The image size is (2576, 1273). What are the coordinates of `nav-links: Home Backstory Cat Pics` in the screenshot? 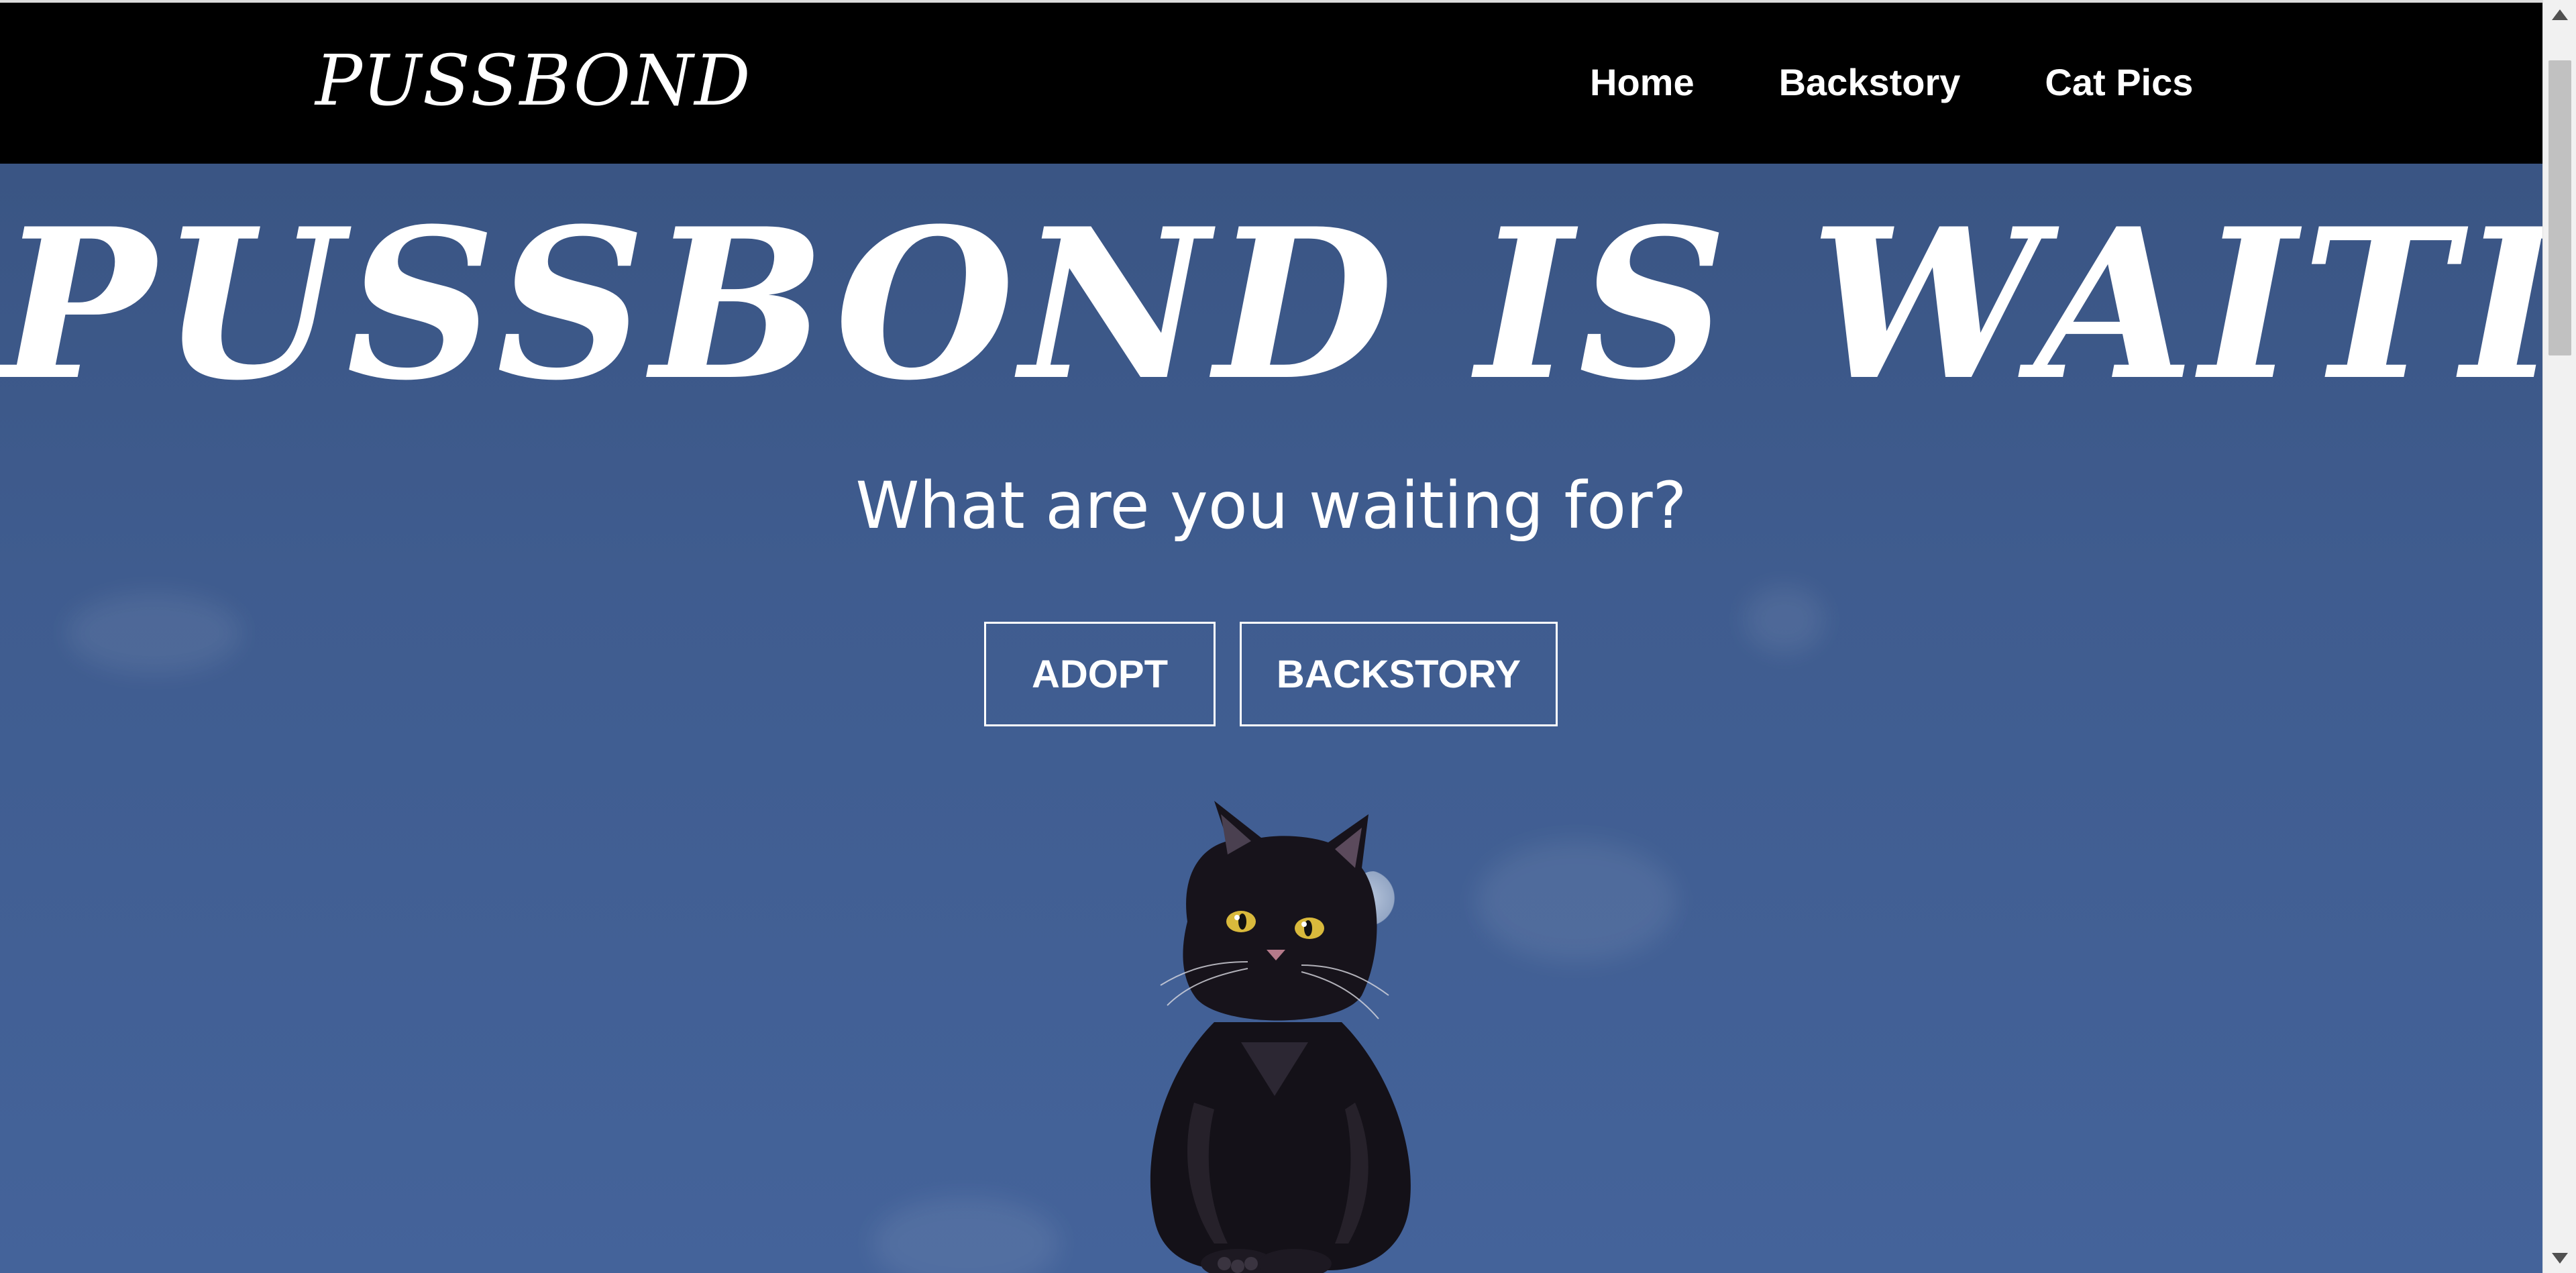 It's located at (1891, 82).